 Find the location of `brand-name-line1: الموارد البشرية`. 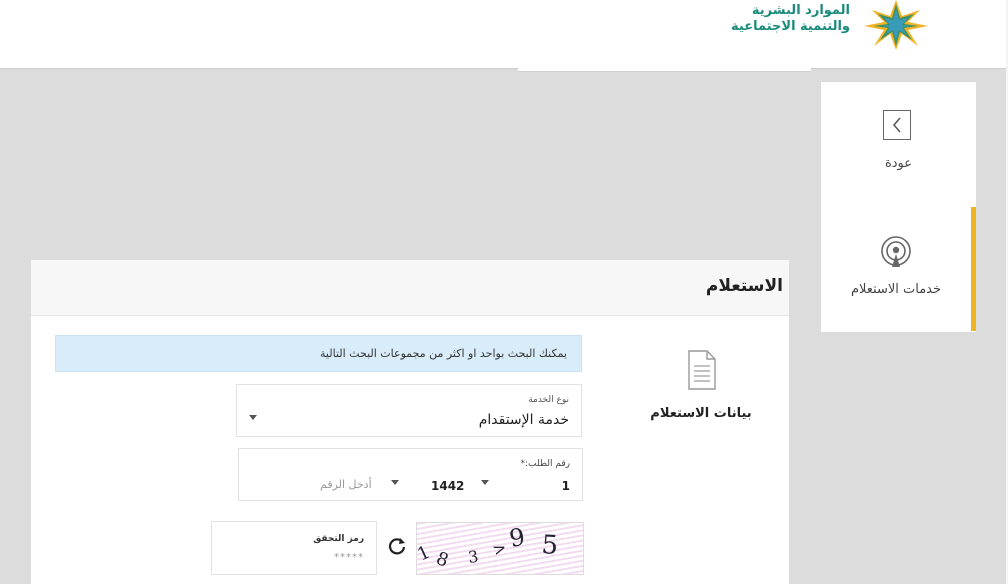

brand-name-line1: الموارد البشرية is located at coordinates (800, 10).